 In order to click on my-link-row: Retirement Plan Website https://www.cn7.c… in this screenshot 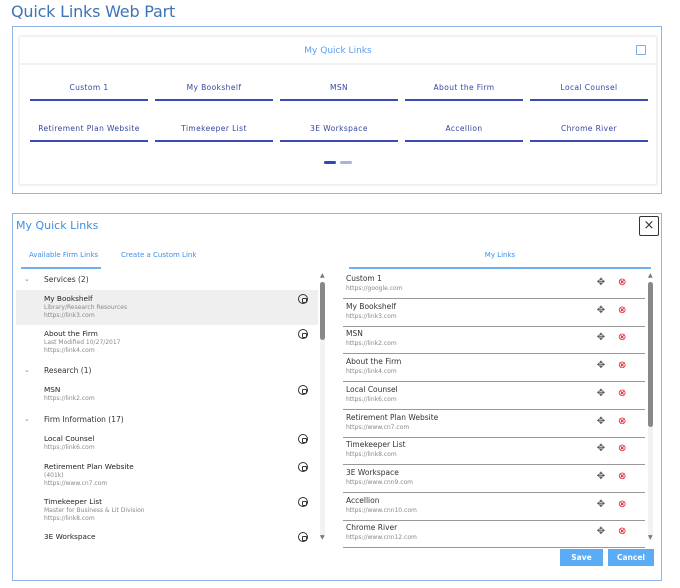, I will do `click(494, 424)`.